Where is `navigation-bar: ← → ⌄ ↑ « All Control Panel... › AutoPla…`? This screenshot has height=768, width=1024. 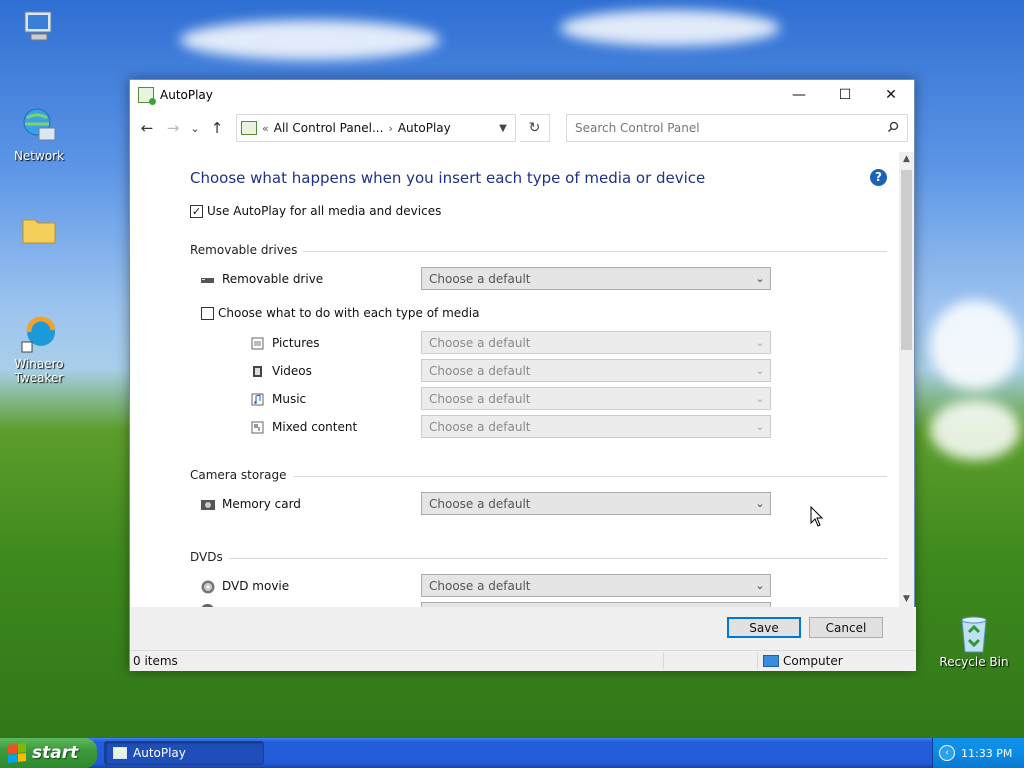
navigation-bar: ← → ⌄ ↑ « All Control Panel... › AutoPla… is located at coordinates (522, 128).